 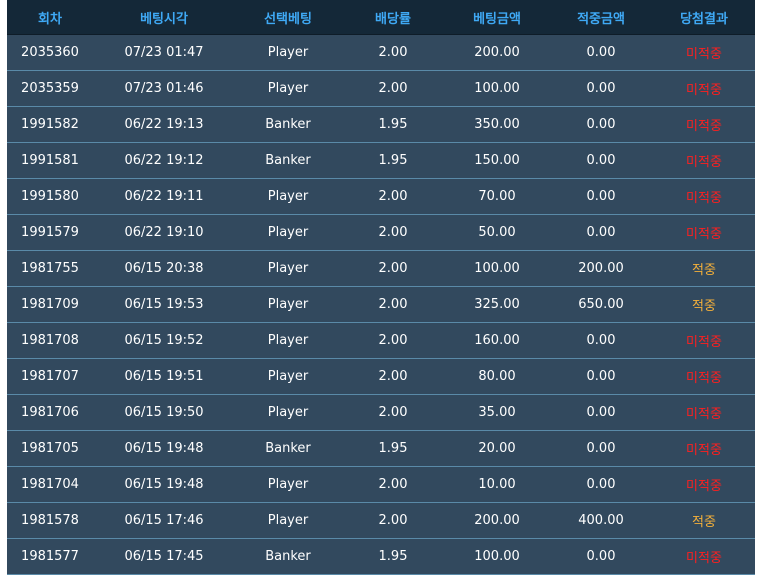 I want to click on round-cell: 1981577, so click(x=50, y=556).